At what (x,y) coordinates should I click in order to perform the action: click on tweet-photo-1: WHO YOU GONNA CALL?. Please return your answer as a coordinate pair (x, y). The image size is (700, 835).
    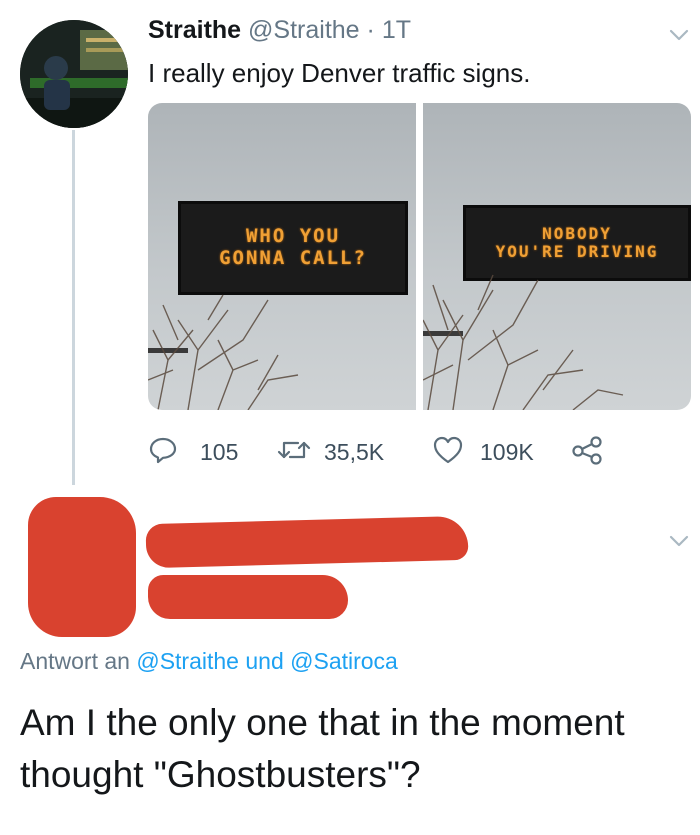
    Looking at the image, I should click on (282, 256).